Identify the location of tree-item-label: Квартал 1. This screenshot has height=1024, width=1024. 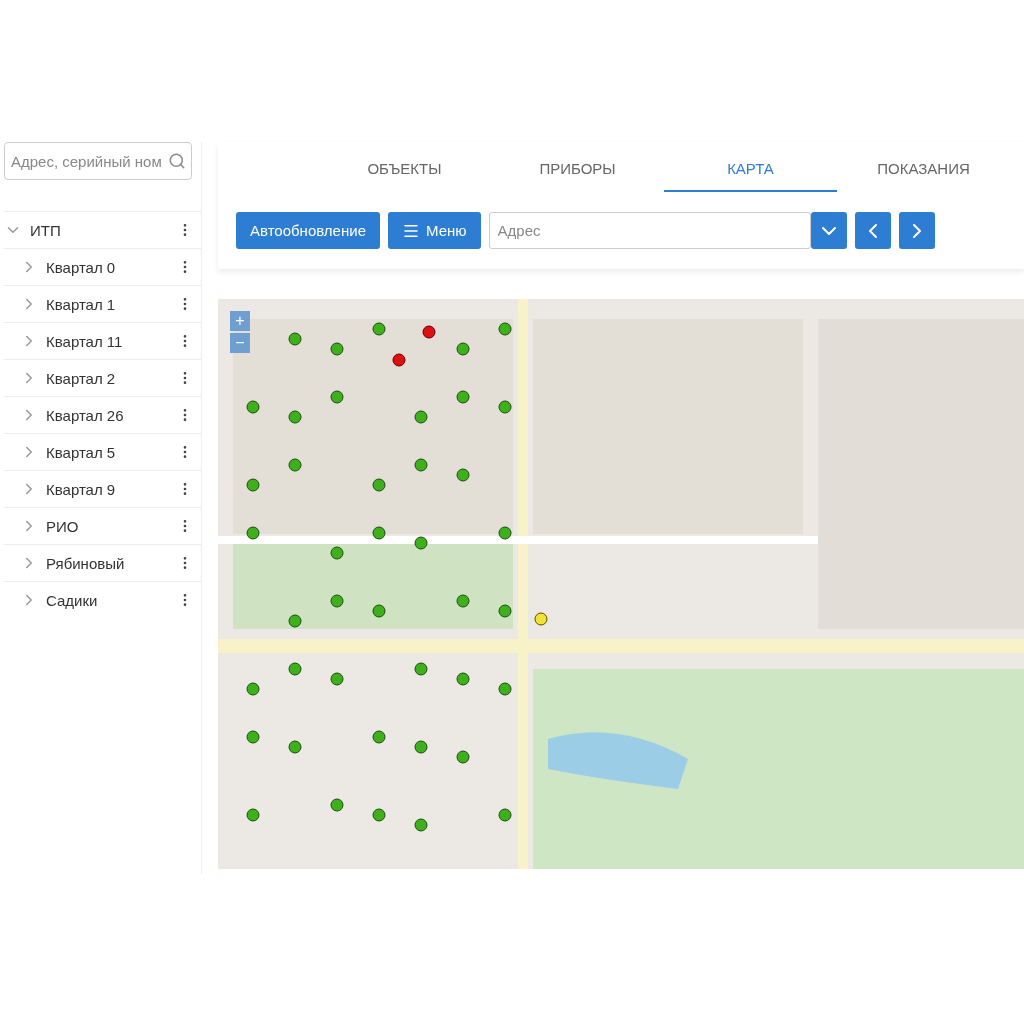
(81, 304).